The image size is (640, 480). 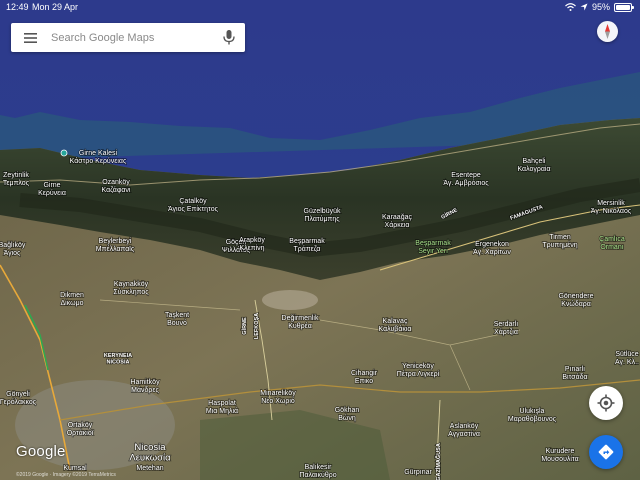 I want to click on search-bar, so click(x=128, y=37).